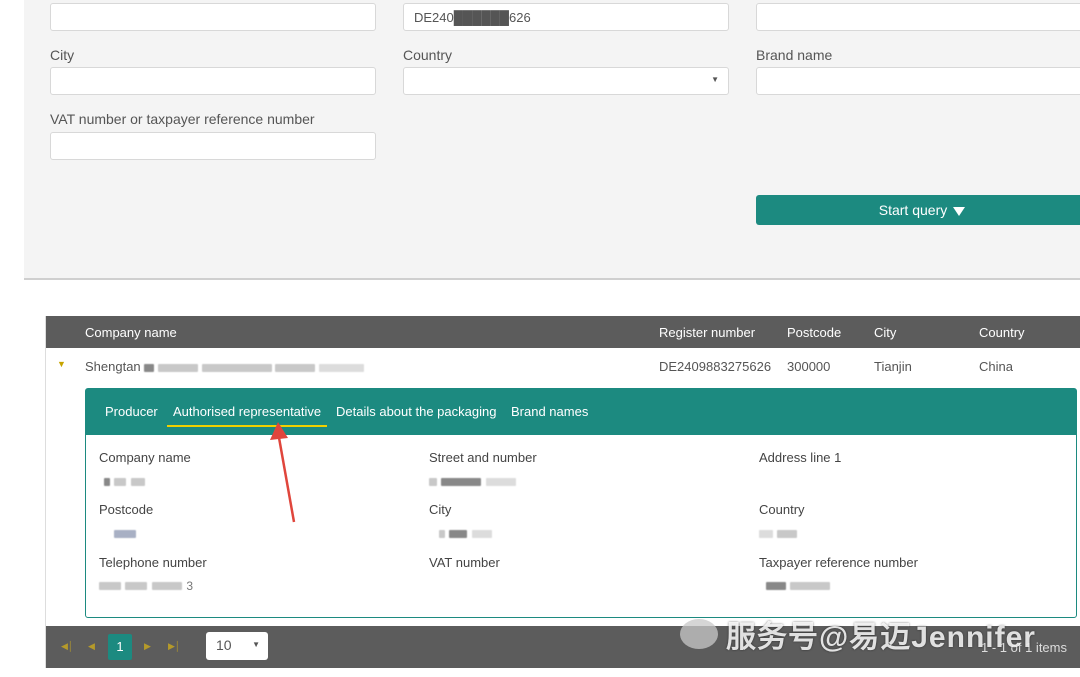  Describe the element at coordinates (224, 366) in the screenshot. I see `row-company-name: Shengtan` at that location.